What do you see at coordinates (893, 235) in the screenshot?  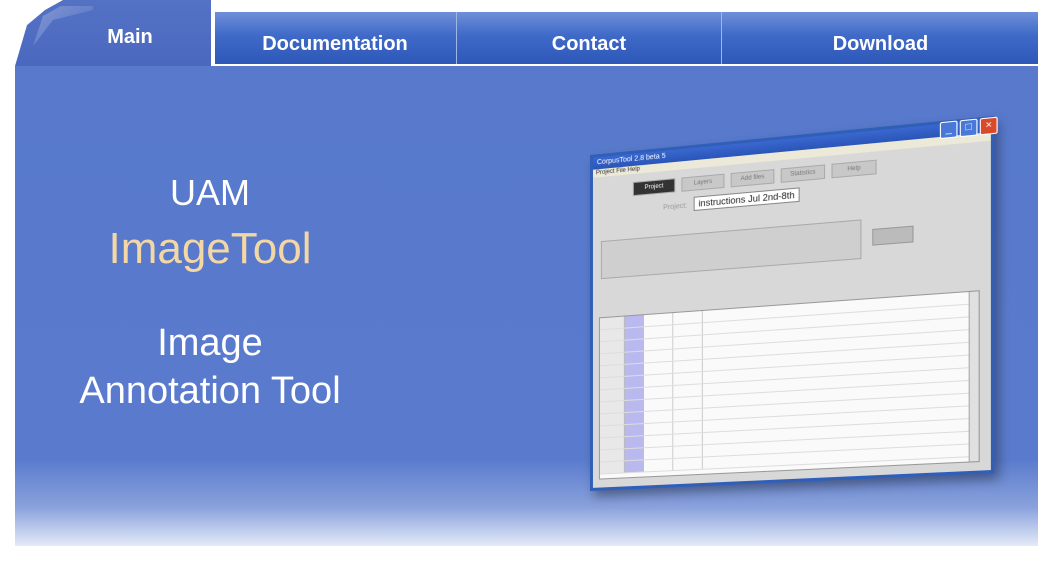 I see `app-side-button` at bounding box center [893, 235].